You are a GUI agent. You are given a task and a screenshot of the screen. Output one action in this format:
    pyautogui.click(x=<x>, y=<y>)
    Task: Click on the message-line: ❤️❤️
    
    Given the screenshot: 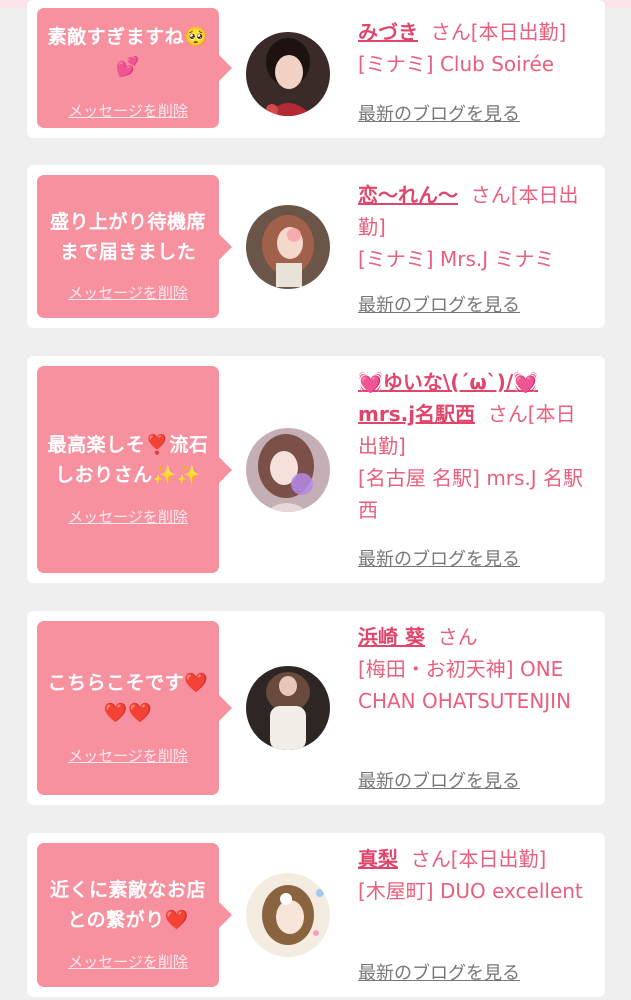 What is the action you would take?
    pyautogui.click(x=128, y=713)
    